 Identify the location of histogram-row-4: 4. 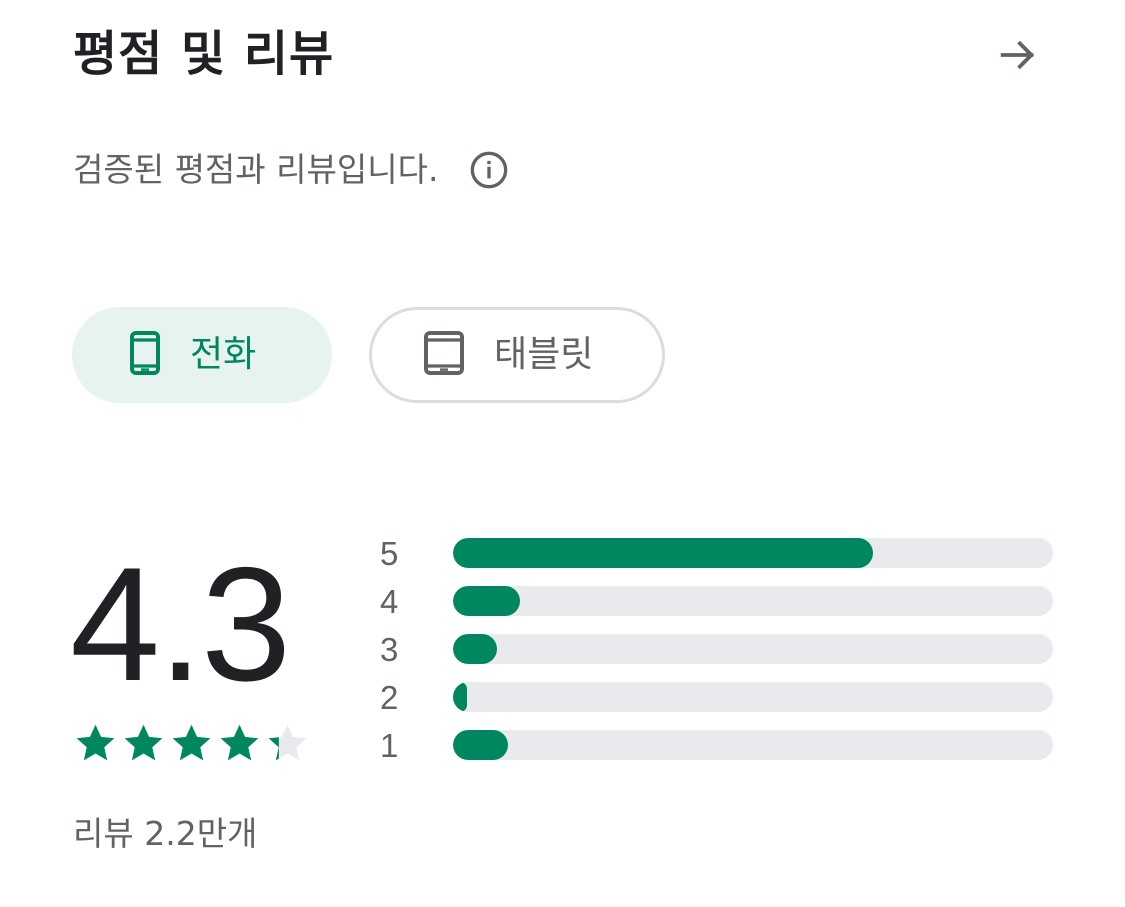
(720, 602).